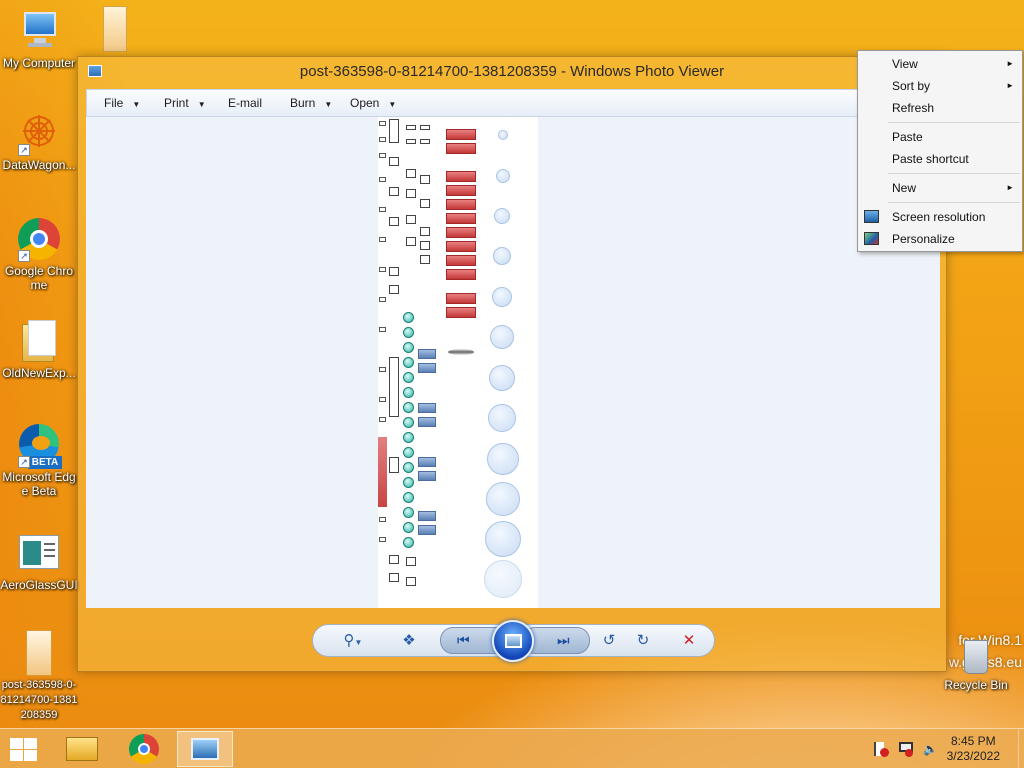  I want to click on context-menu-label: Personalize, so click(923, 239).